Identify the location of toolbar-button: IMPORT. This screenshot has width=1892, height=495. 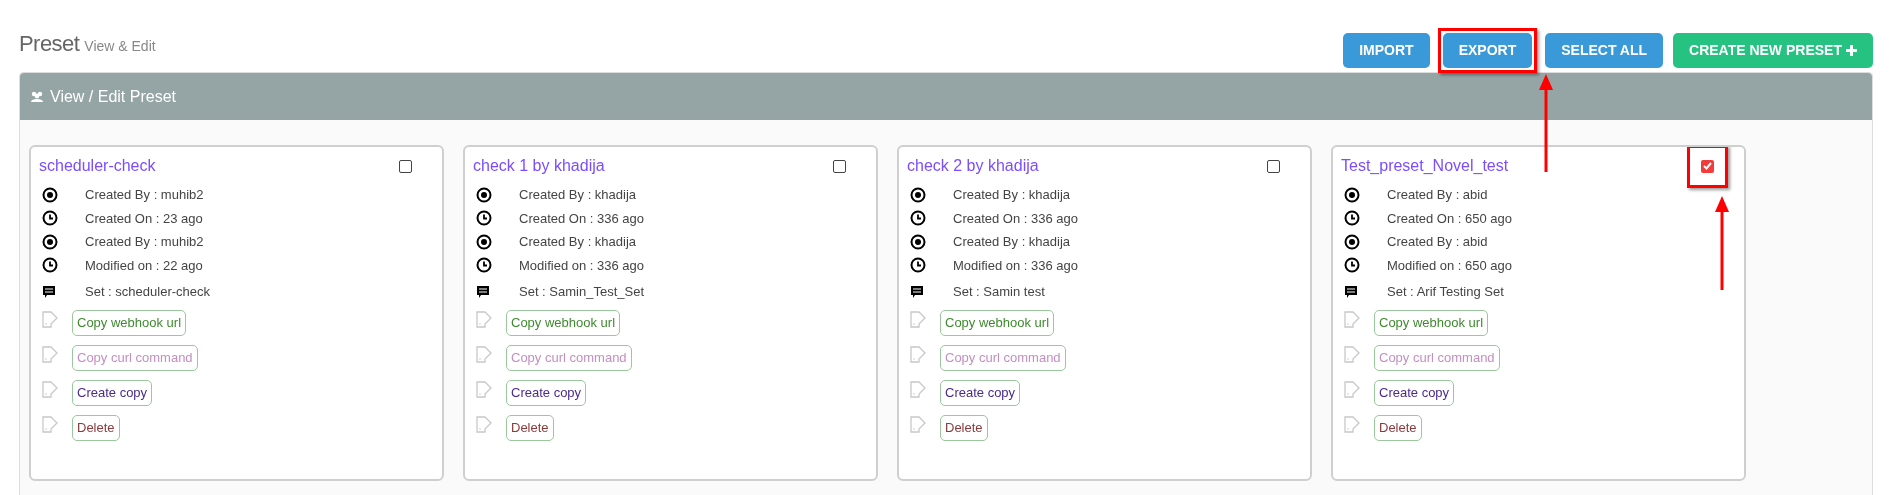
(1386, 50).